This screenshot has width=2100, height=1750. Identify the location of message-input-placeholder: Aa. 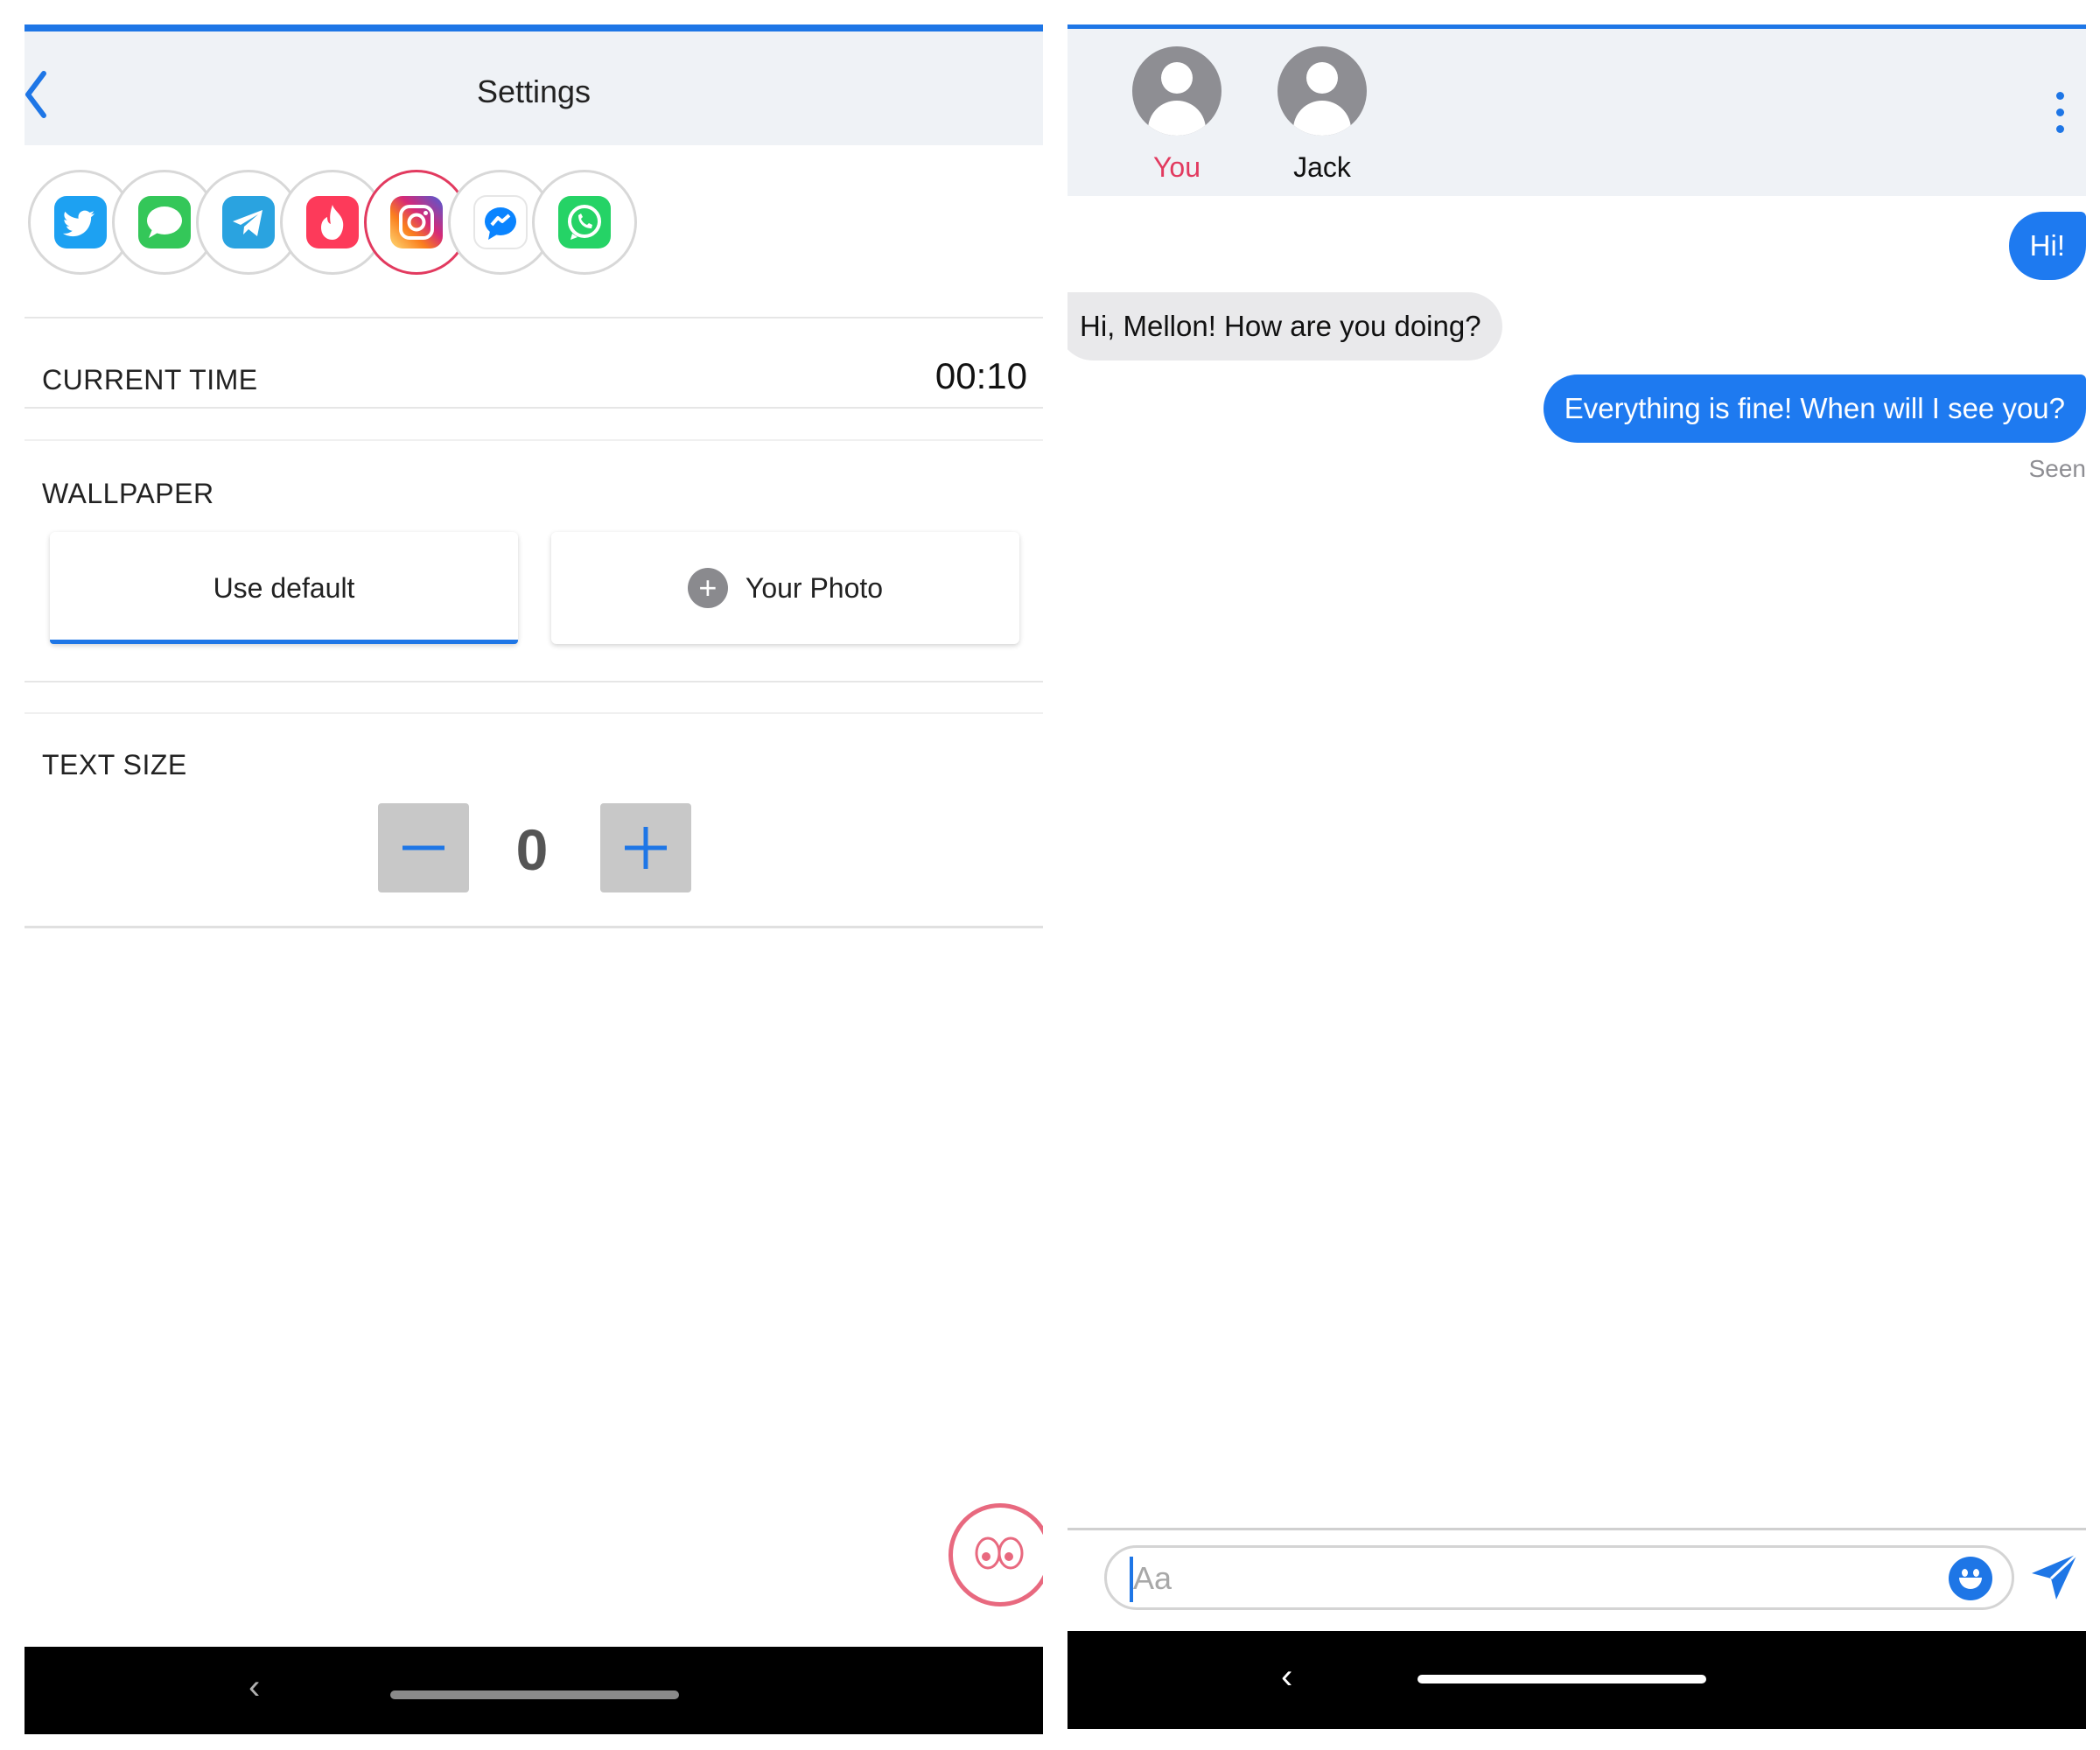
(1152, 1578).